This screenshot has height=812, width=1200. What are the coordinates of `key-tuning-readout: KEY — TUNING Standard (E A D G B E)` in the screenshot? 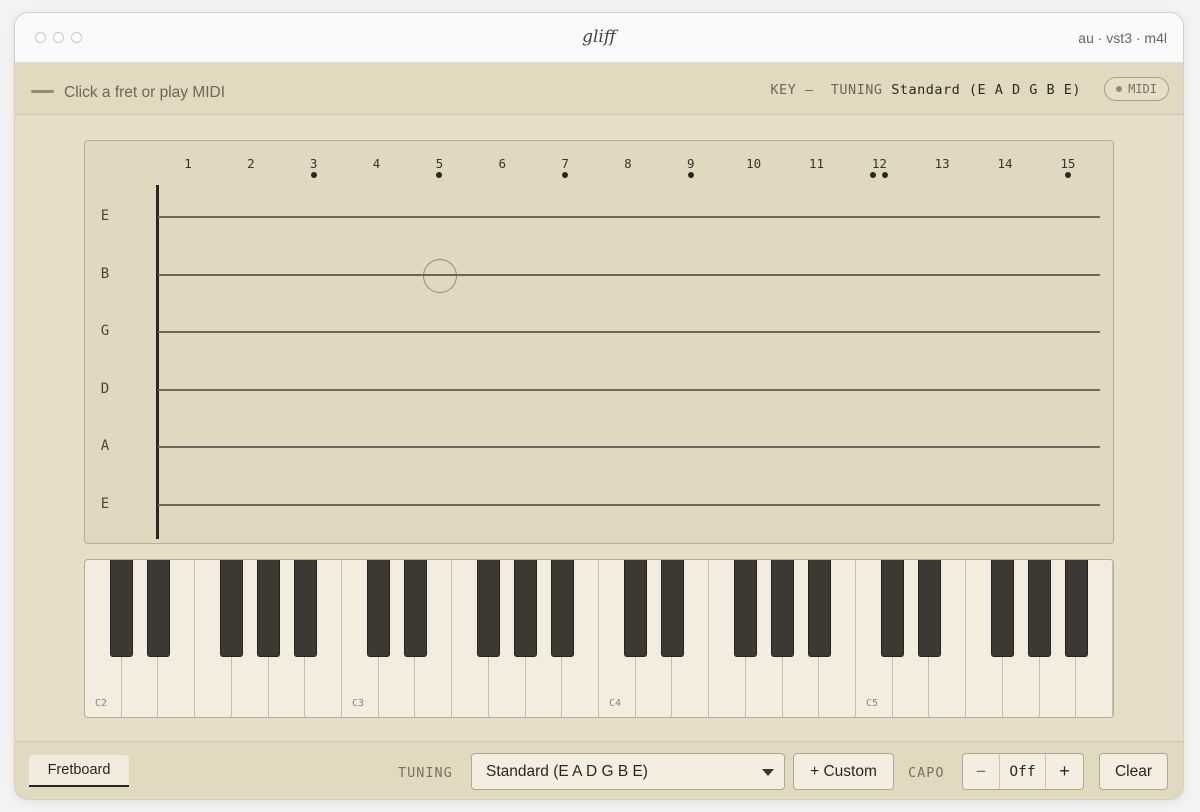 It's located at (925, 90).